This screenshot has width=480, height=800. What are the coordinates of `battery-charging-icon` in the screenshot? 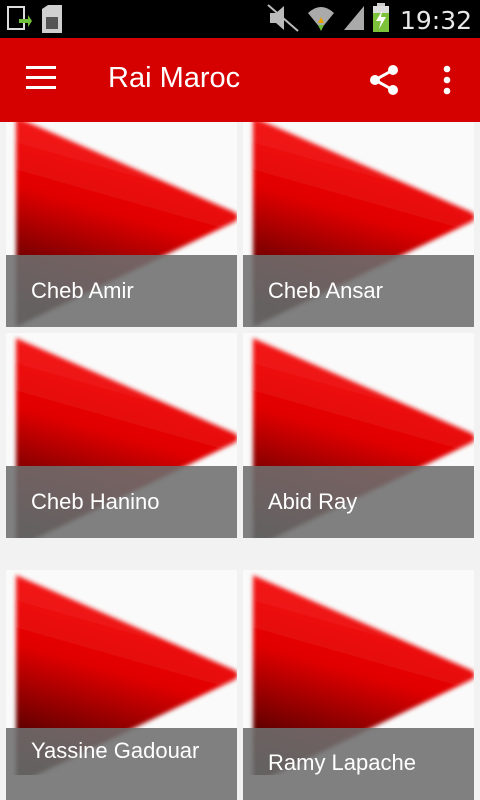 It's located at (381, 20).